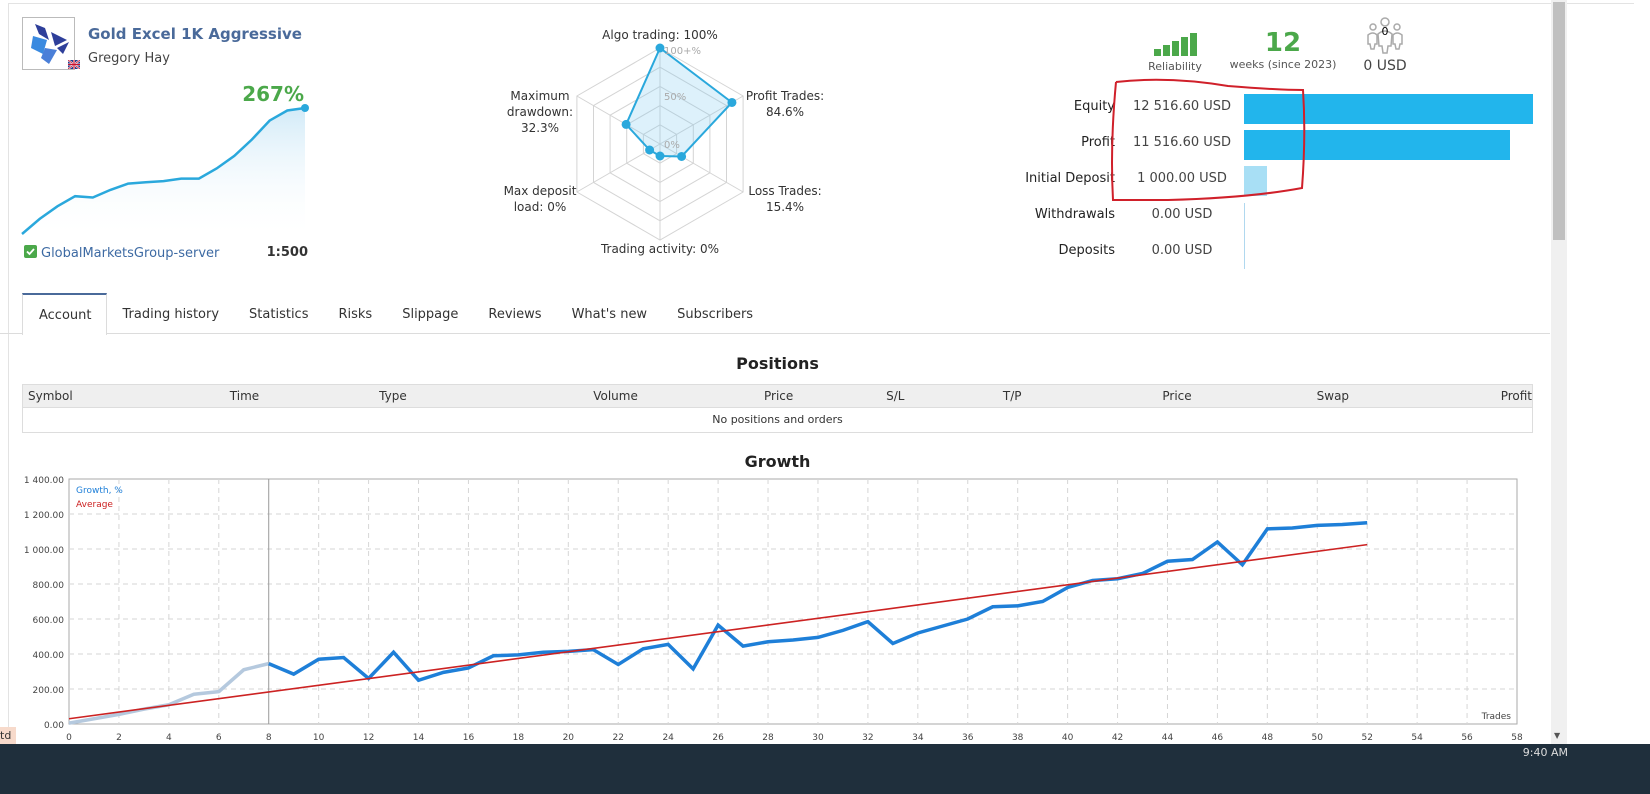  Describe the element at coordinates (818, 738) in the screenshot. I see `x-tick-label: 30` at that location.